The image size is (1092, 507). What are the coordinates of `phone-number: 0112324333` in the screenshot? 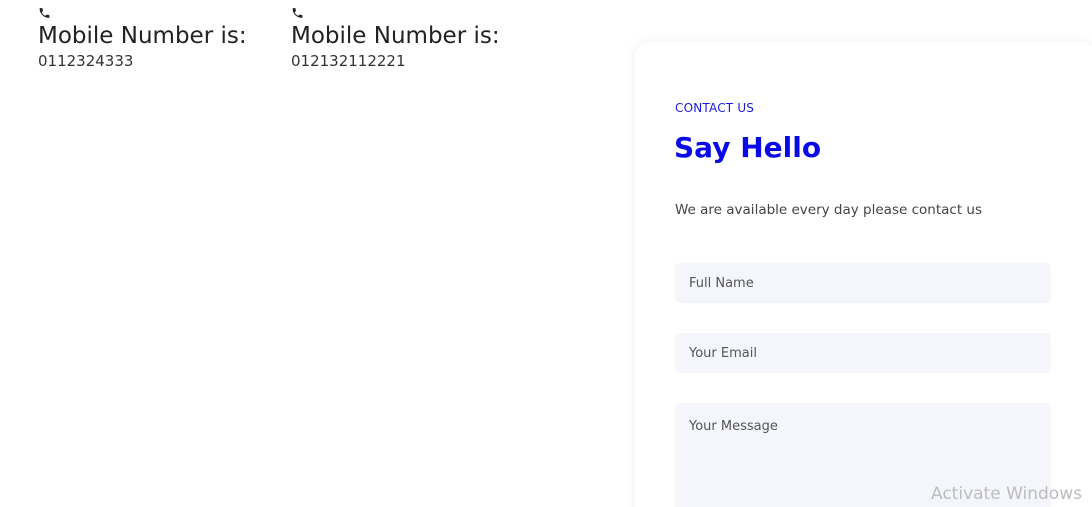 It's located at (86, 61).